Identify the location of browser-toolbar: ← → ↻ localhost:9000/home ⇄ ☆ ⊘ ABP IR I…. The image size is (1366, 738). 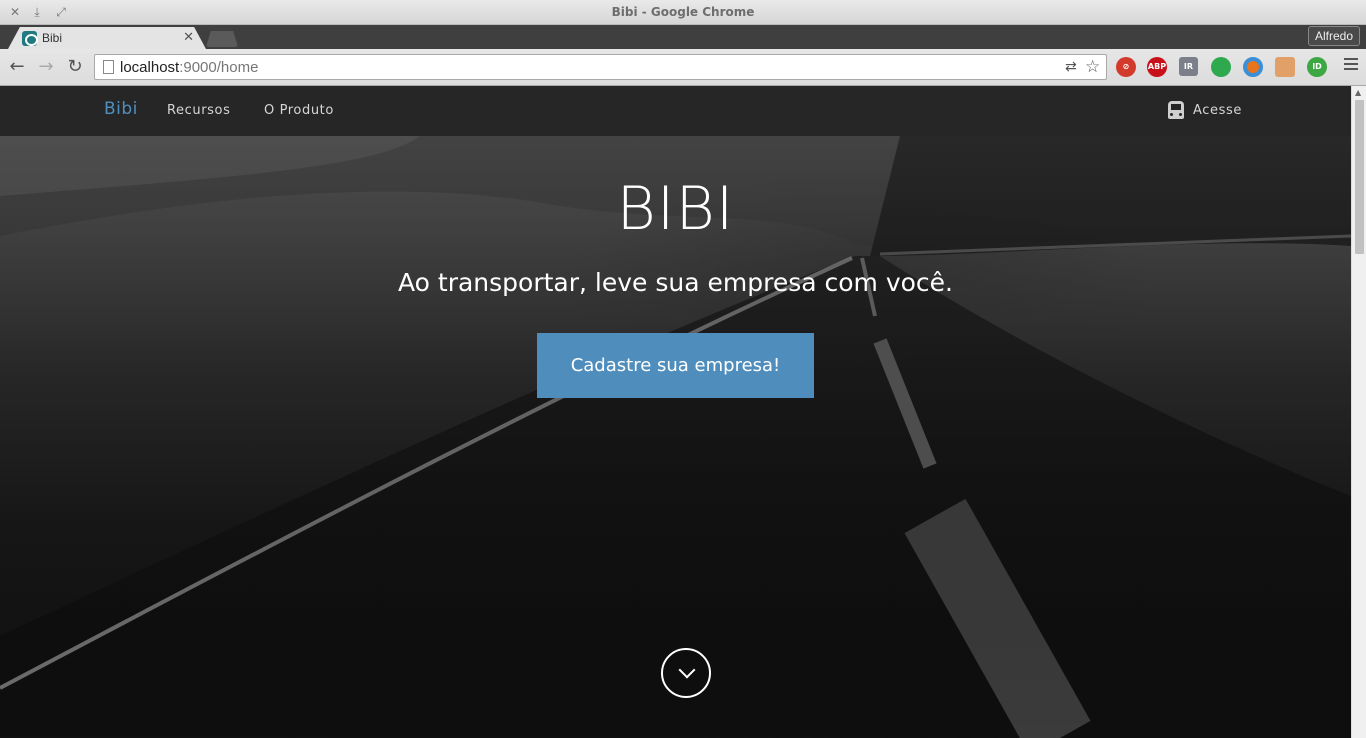
(683, 67).